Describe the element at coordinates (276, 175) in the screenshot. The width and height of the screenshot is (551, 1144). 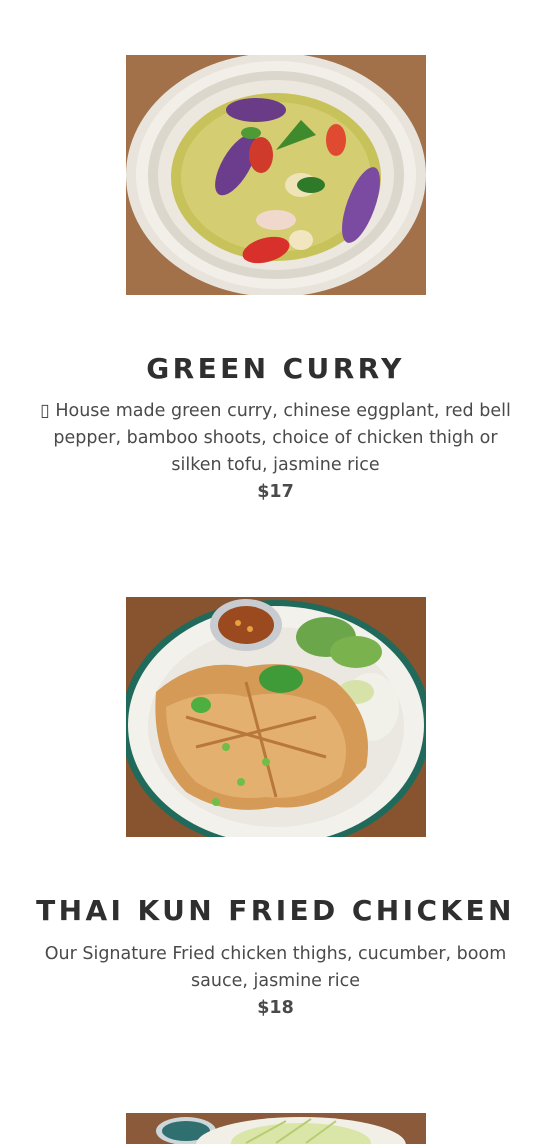
I see `green-curry-photo` at that location.